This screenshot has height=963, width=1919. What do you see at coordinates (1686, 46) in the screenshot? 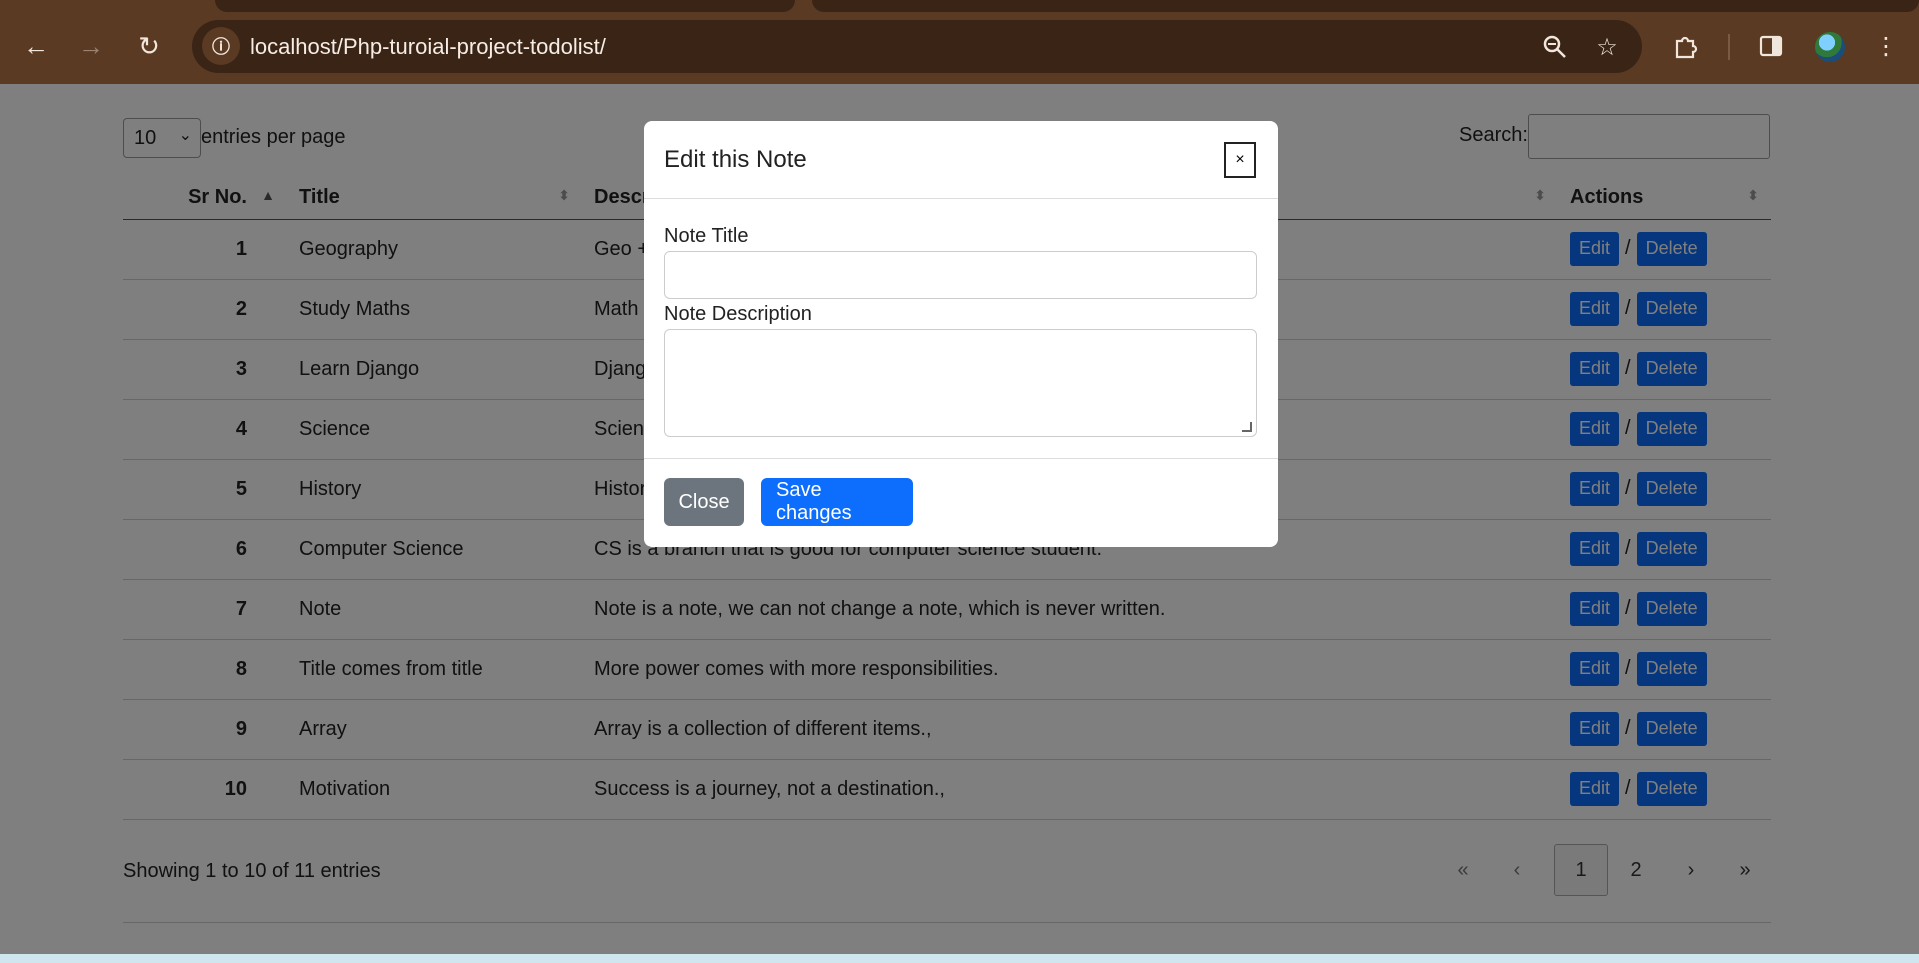
I see `extensions-icon` at bounding box center [1686, 46].